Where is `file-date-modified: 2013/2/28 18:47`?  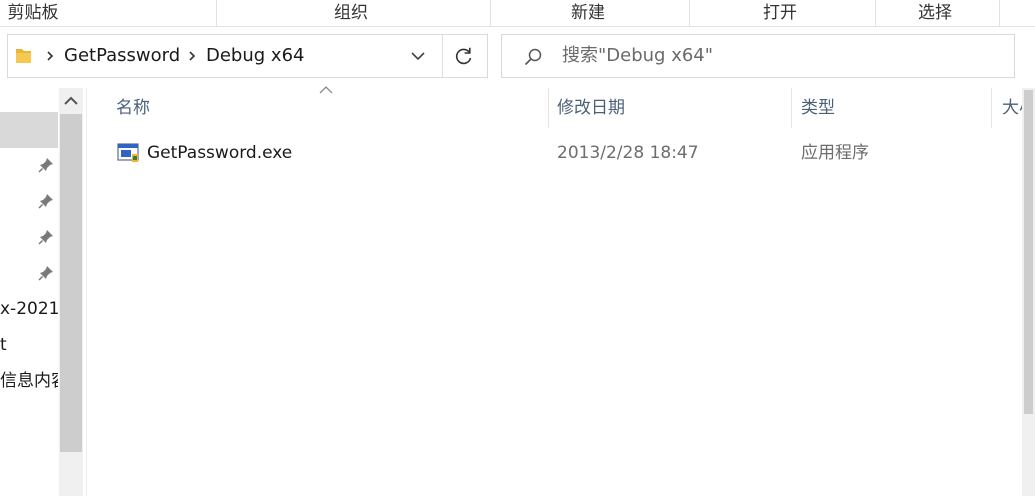 file-date-modified: 2013/2/28 18:47 is located at coordinates (628, 153).